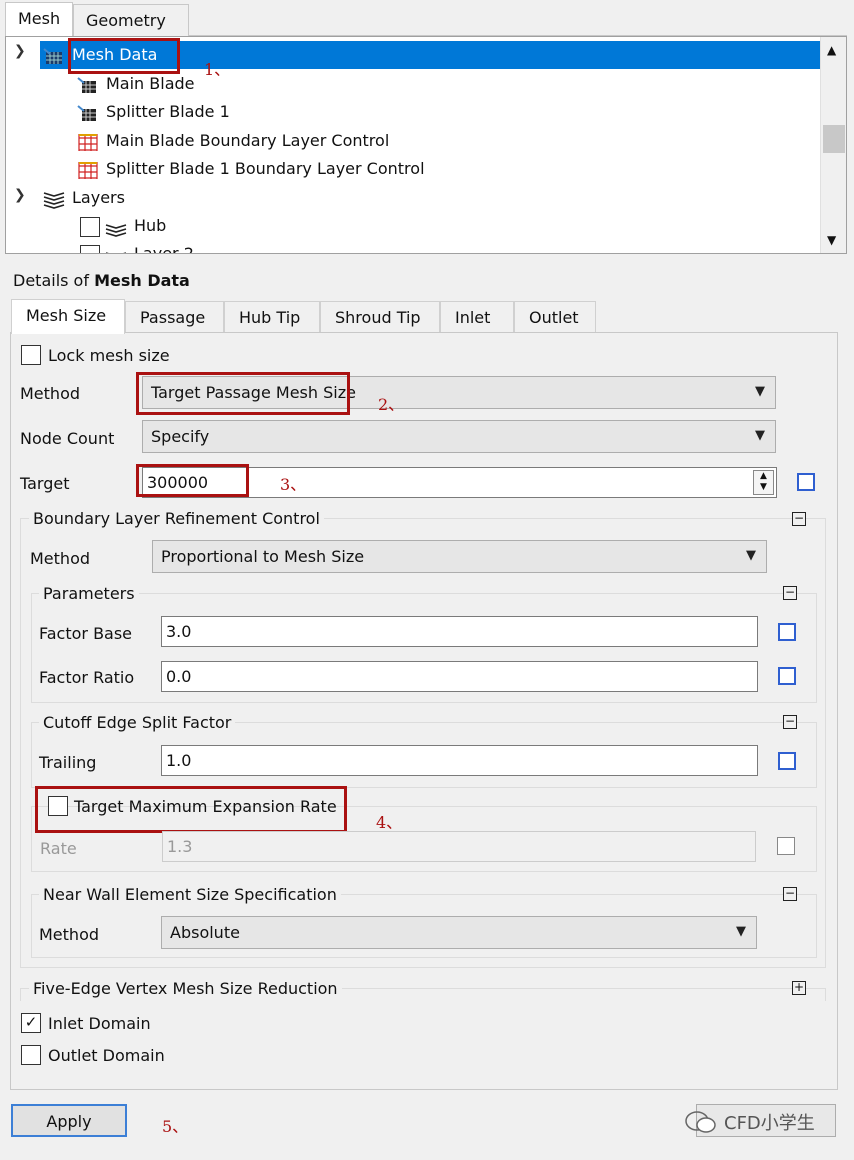  I want to click on layer2-checkbox, so click(90, 249).